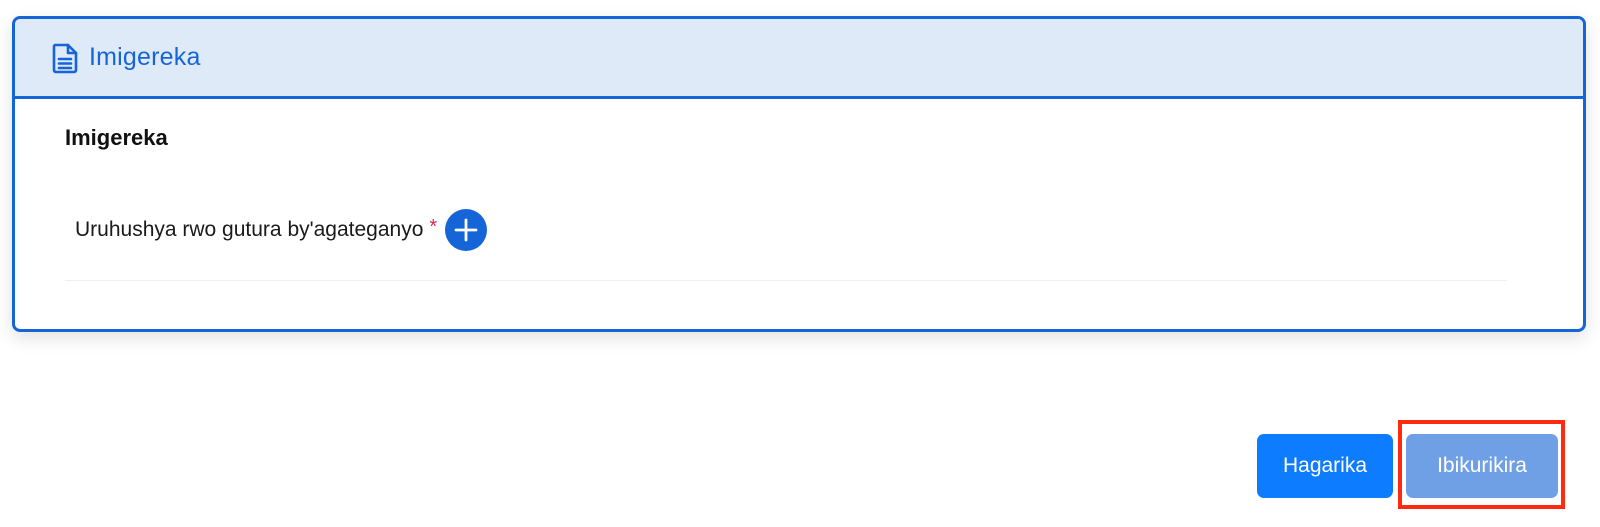  I want to click on panel-header: Imigereka, so click(799, 59).